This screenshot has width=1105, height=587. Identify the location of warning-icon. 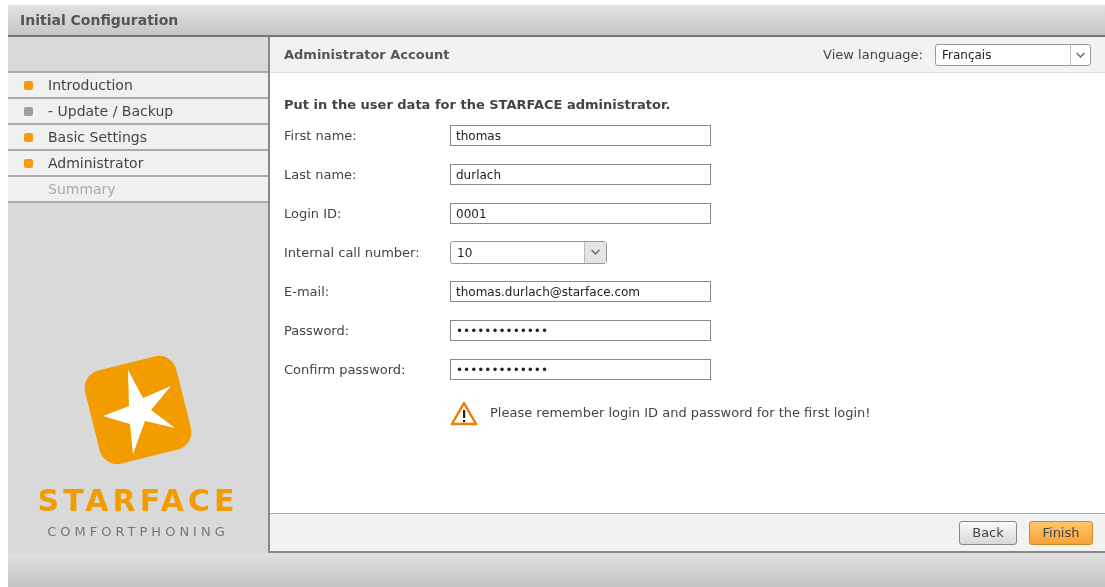
(464, 413).